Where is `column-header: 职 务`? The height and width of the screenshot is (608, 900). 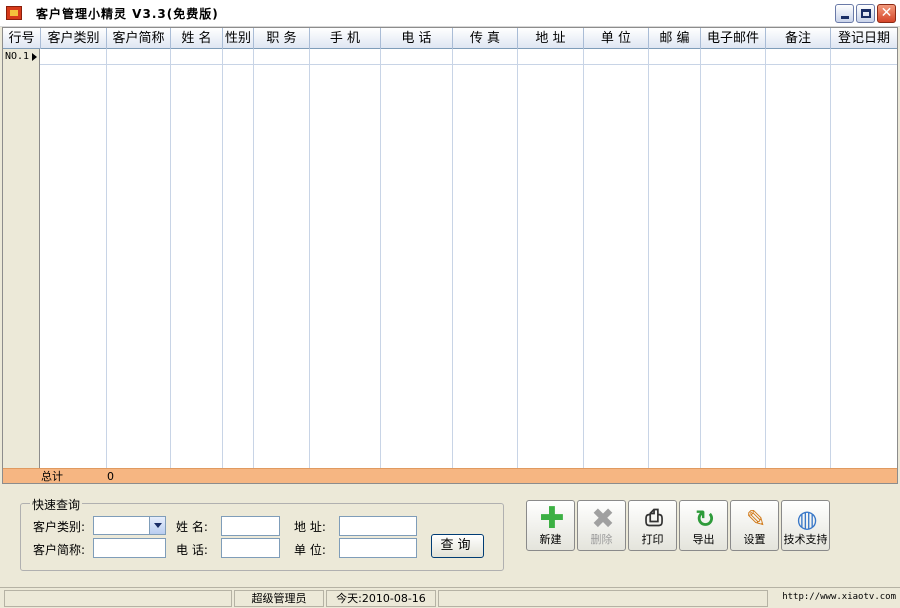 column-header: 职 务 is located at coordinates (282, 38).